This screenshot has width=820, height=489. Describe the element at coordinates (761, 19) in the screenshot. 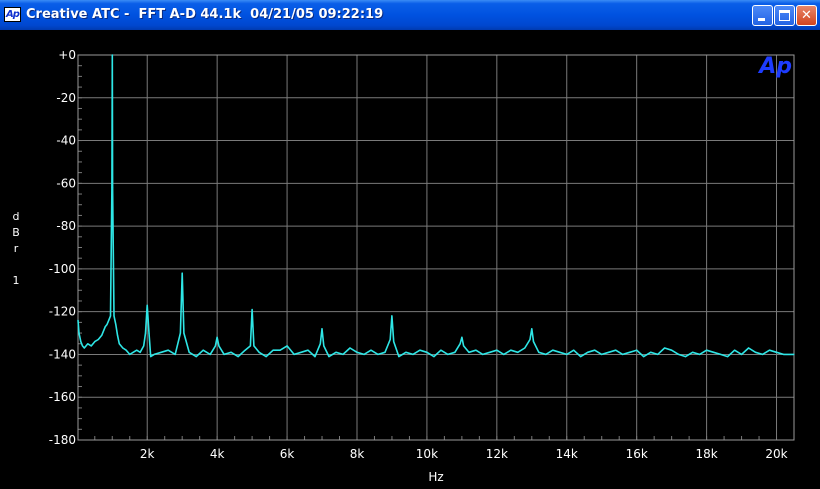

I see `minimize-icon` at that location.